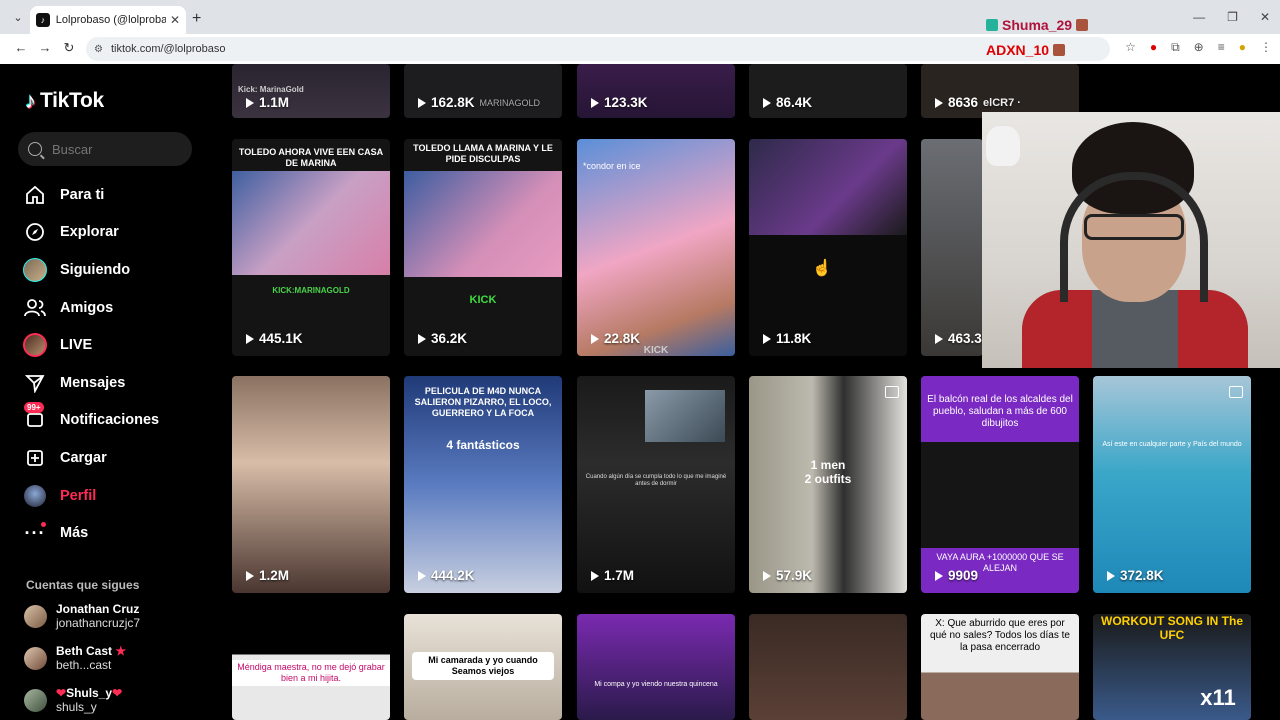 Image resolution: width=1280 pixels, height=720 pixels. I want to click on site-info-icon: ⚙, so click(98, 49).